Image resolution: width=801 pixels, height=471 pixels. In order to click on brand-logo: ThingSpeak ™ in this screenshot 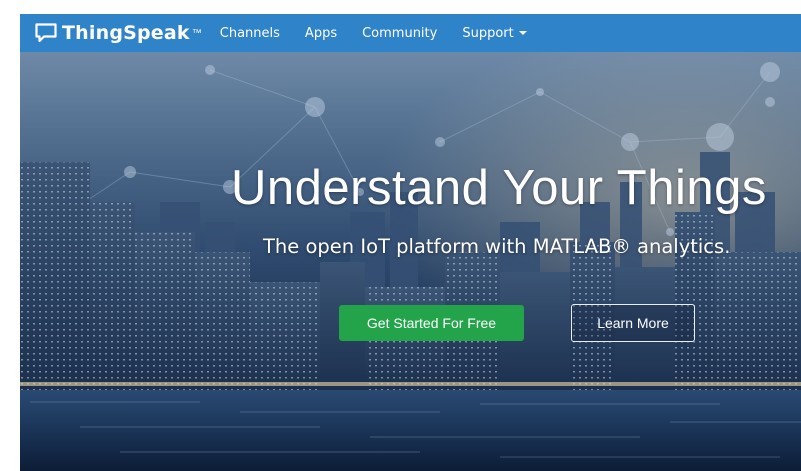, I will do `click(118, 33)`.